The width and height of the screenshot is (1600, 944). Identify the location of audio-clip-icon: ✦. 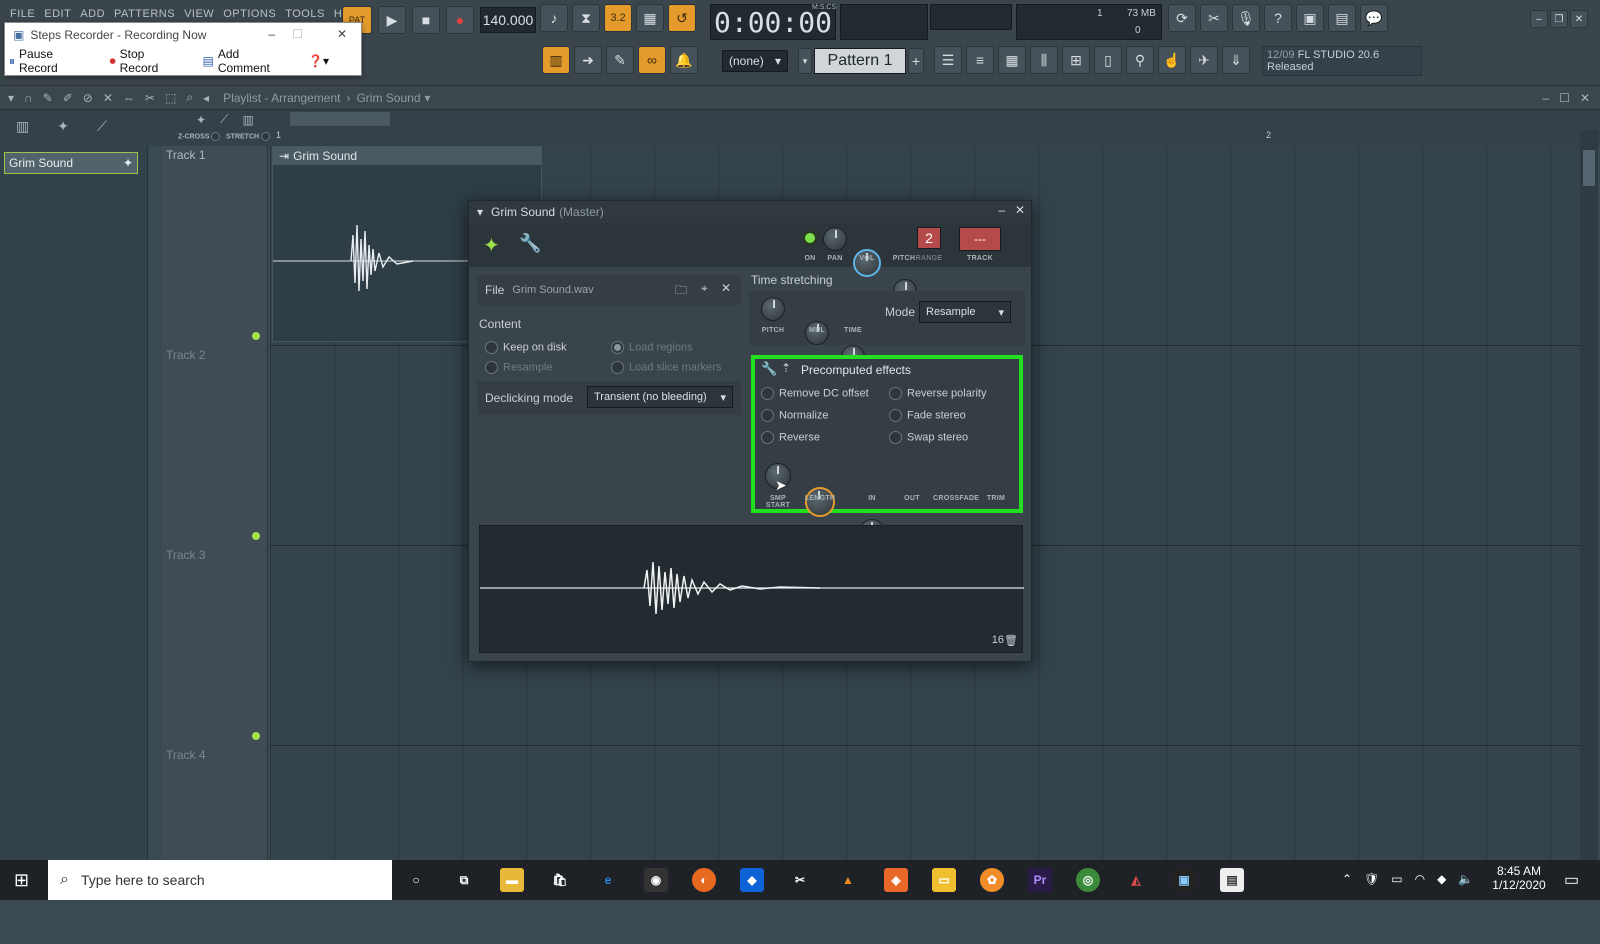
(201, 120).